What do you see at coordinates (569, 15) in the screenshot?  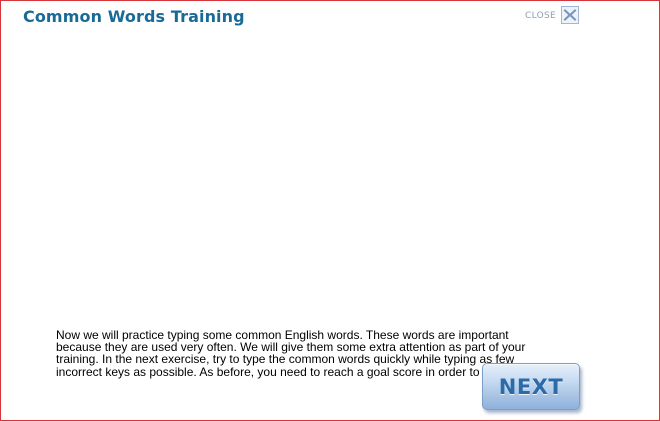 I see `close-x-icon` at bounding box center [569, 15].